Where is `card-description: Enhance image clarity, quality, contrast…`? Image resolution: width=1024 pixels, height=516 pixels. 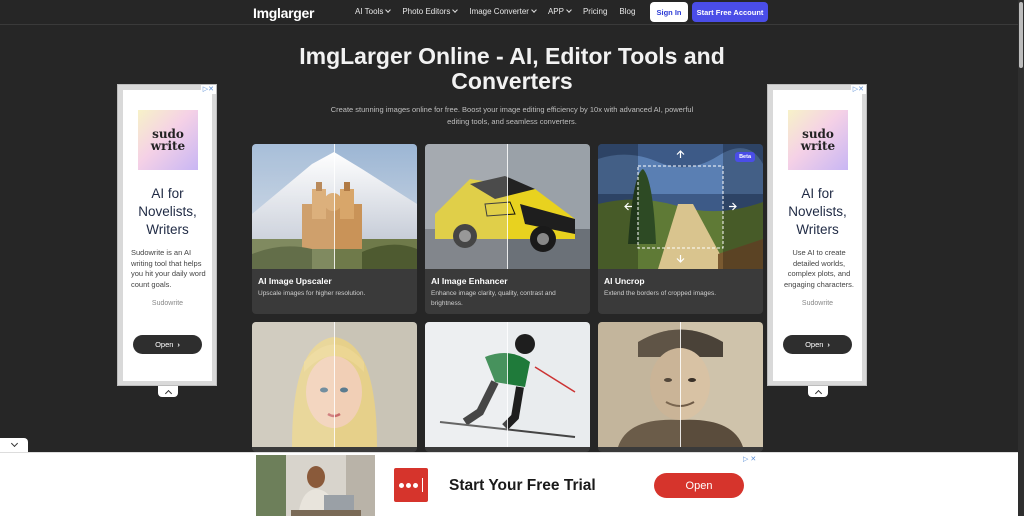 card-description: Enhance image clarity, quality, contrast… is located at coordinates (493, 298).